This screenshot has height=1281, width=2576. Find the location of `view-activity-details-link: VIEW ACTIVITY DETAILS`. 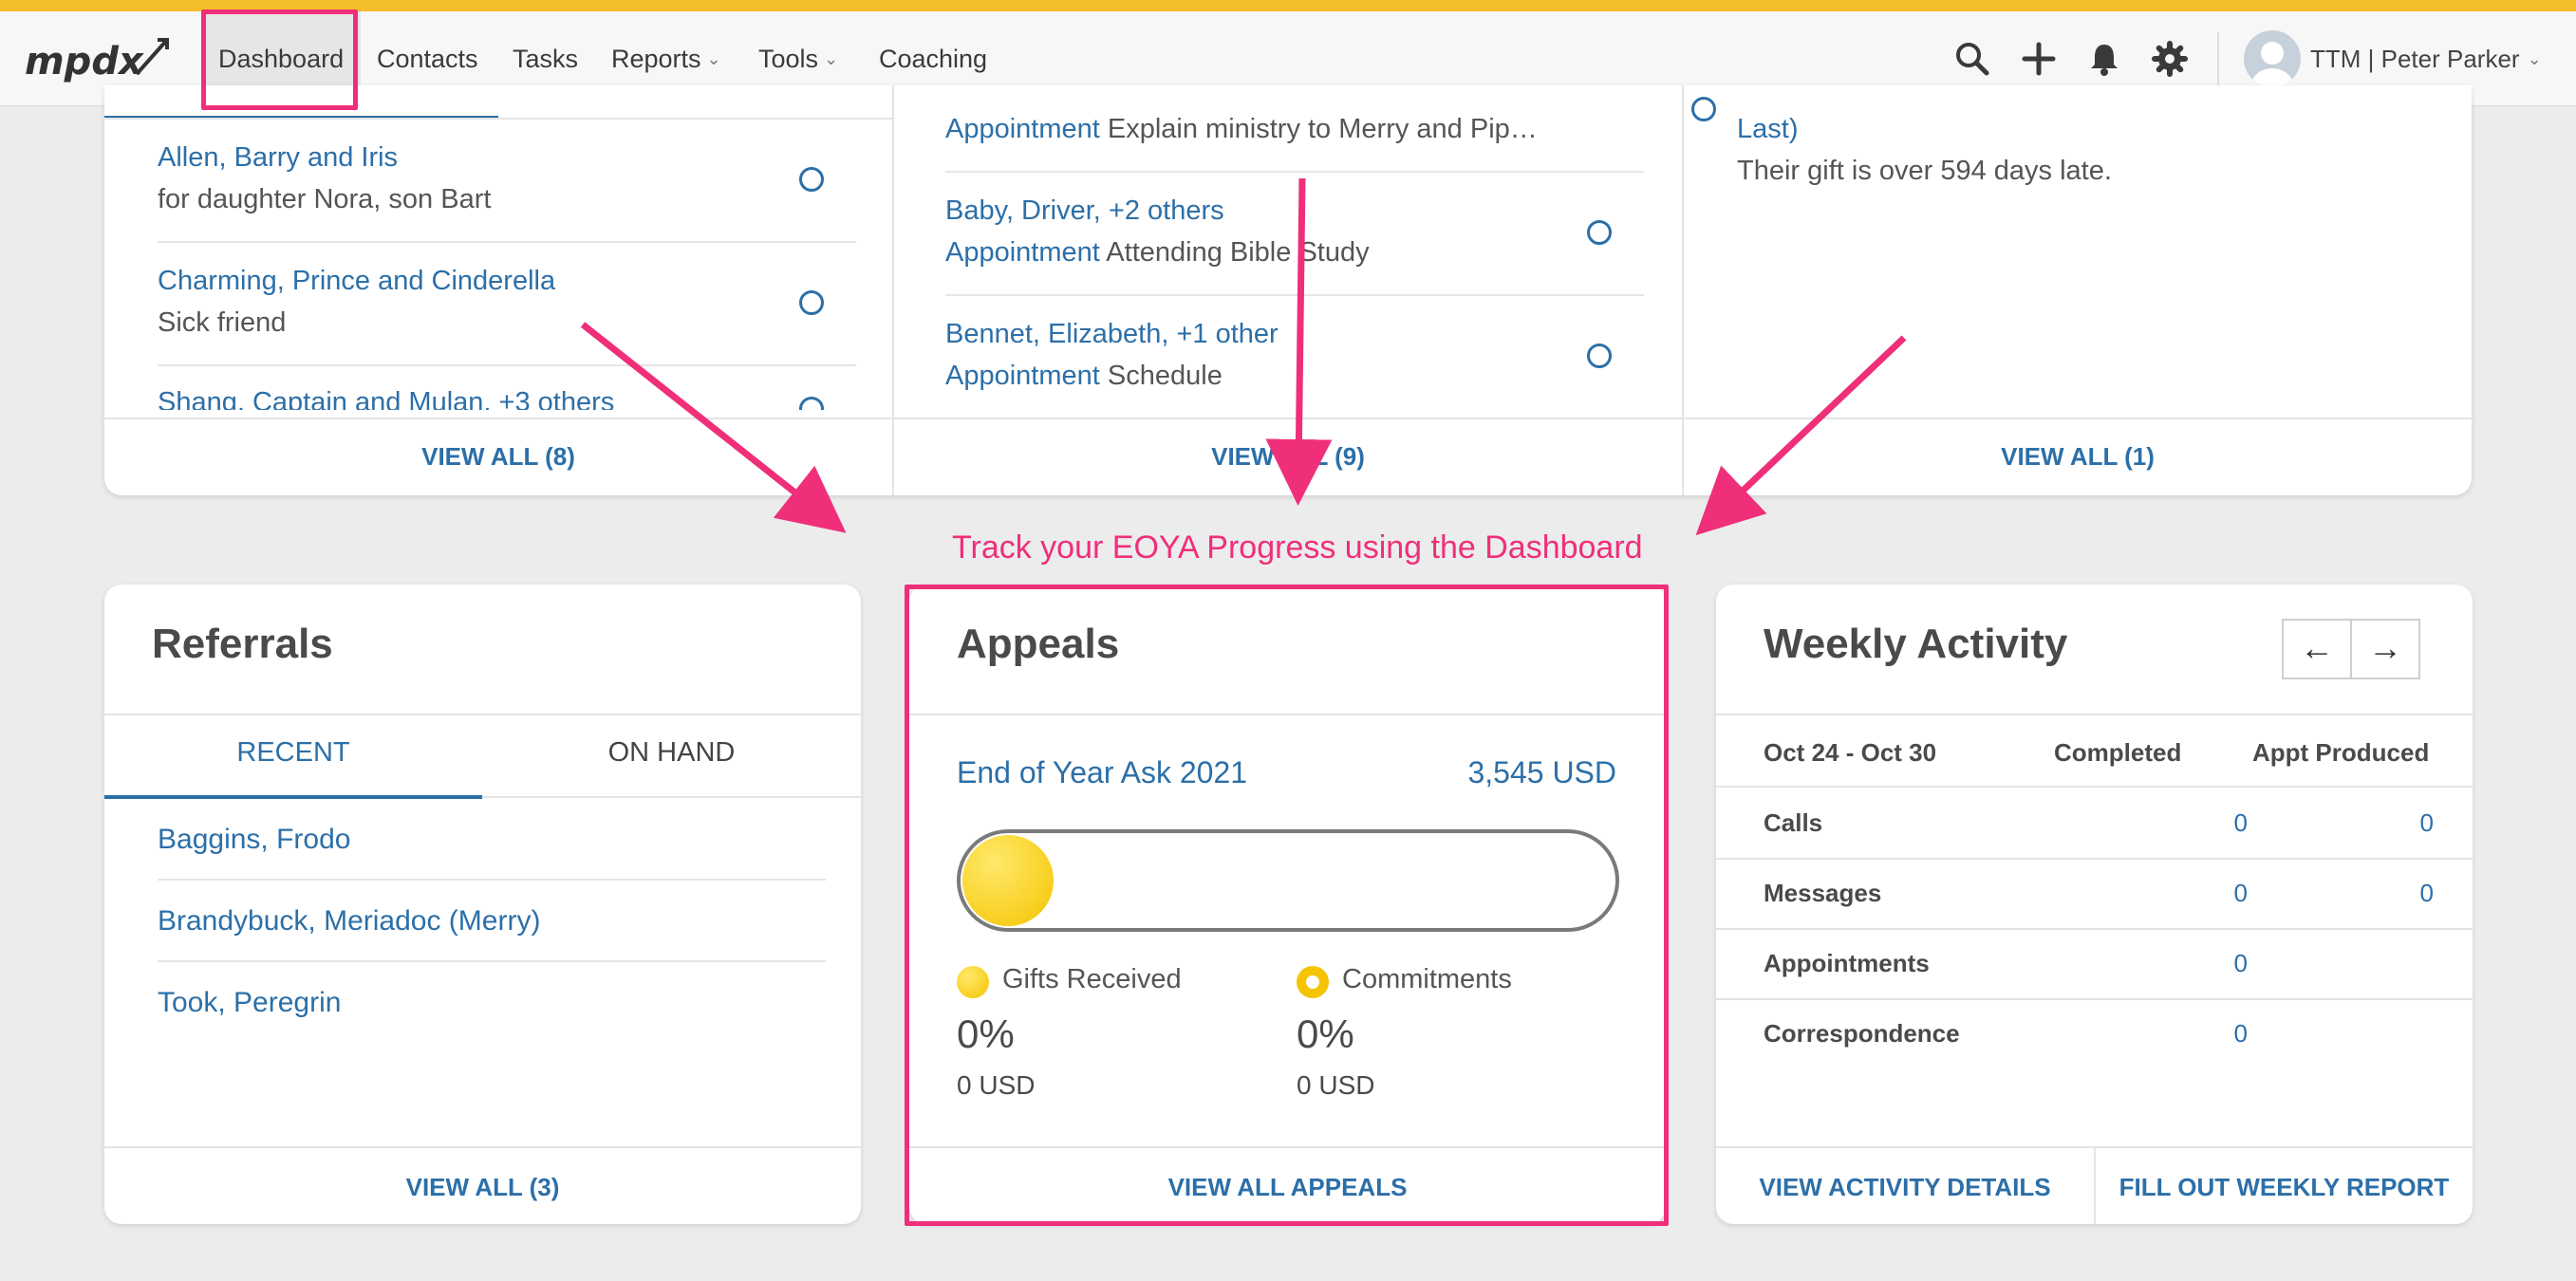

view-activity-details-link: VIEW ACTIVITY DETAILS is located at coordinates (1905, 1188).